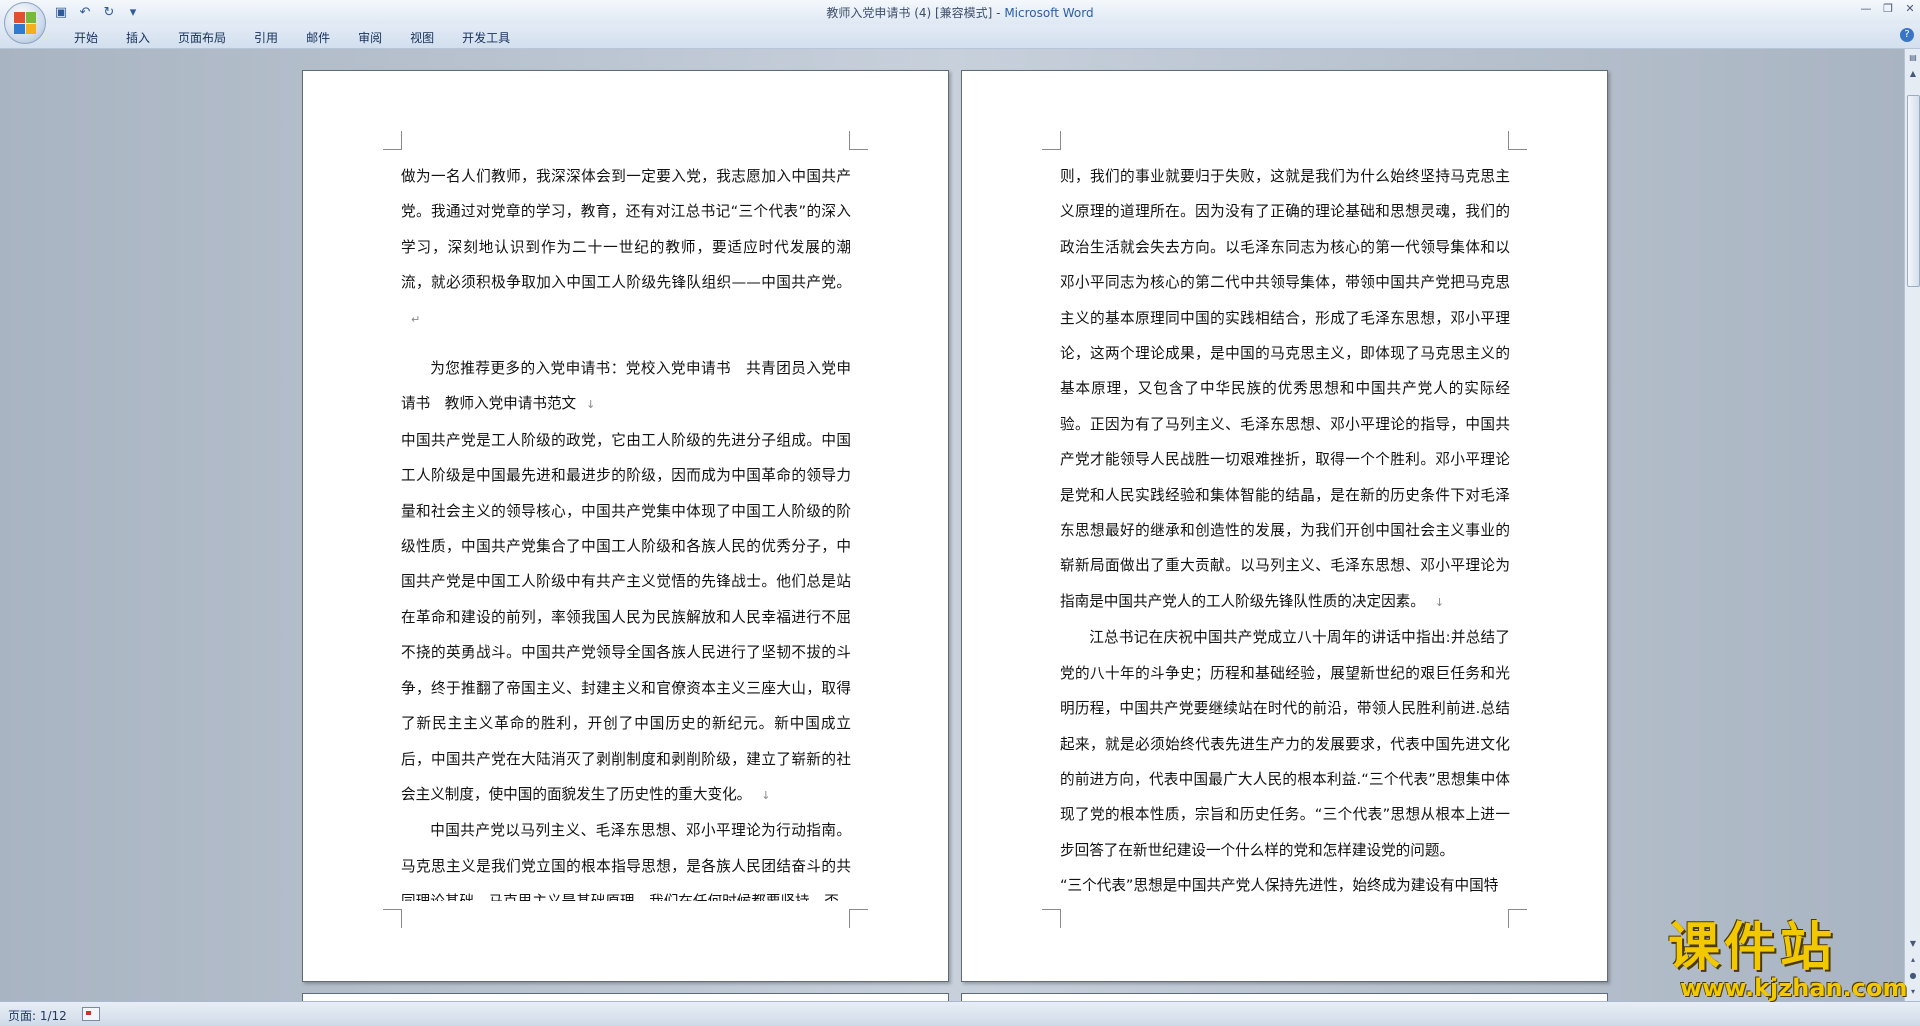 Image resolution: width=1920 pixels, height=1026 pixels. Describe the element at coordinates (960, 1013) in the screenshot. I see `status-bar: 页面: 1/12` at that location.